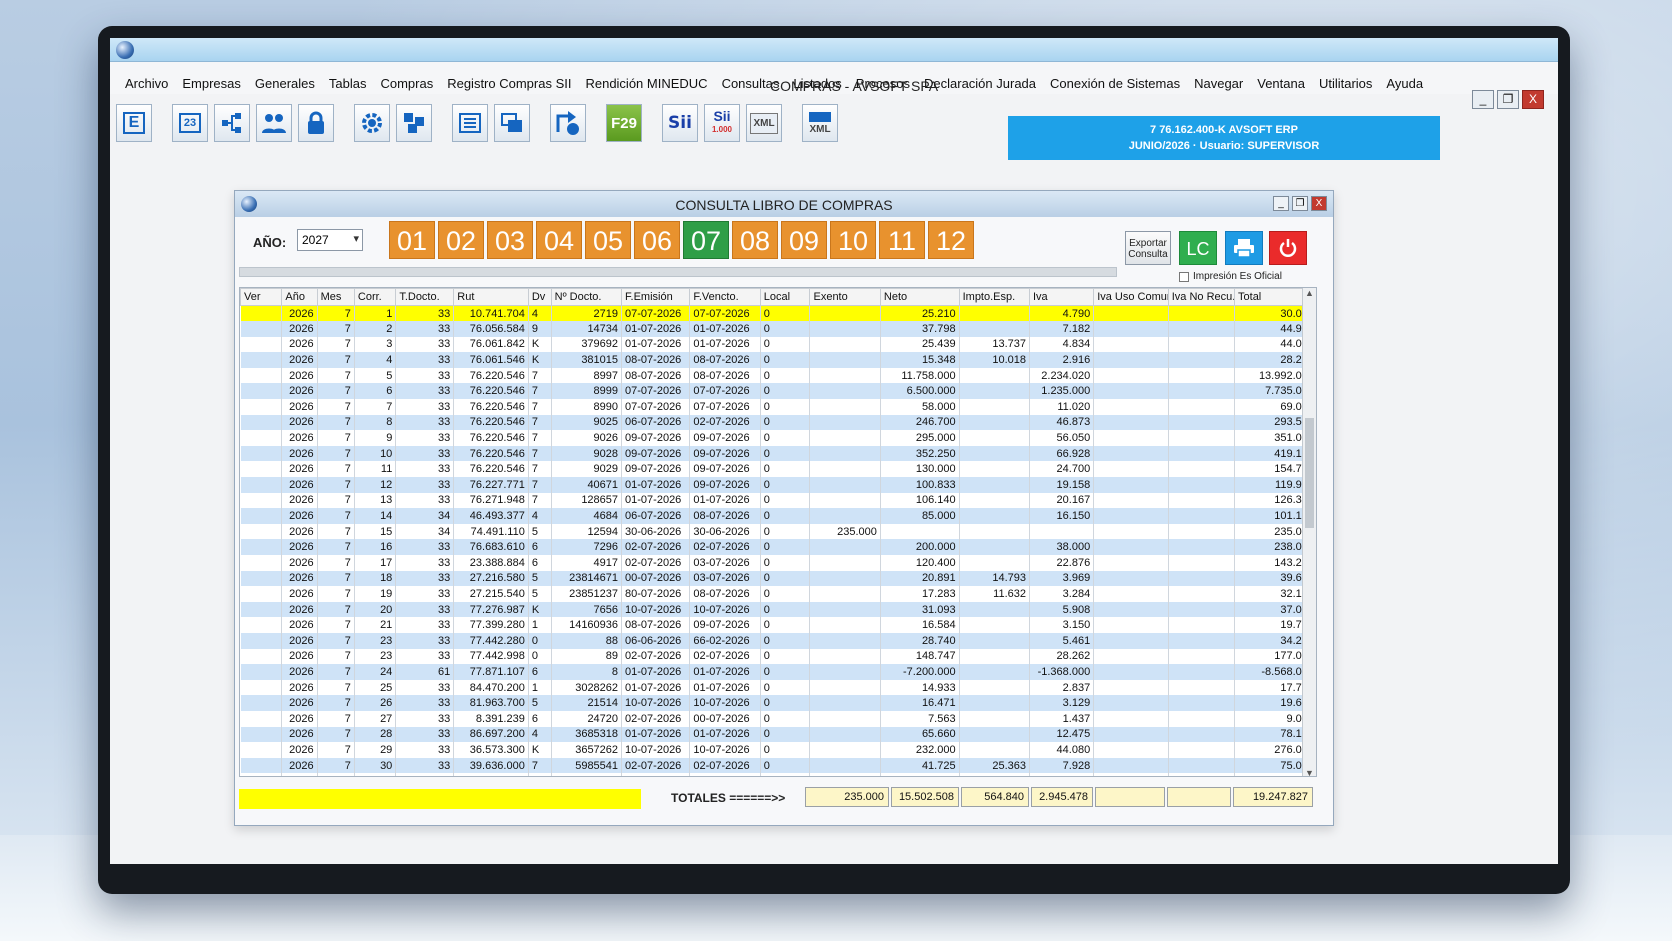 This screenshot has height=941, width=1672. I want to click on menu-item-14: Utilitarios, so click(1345, 83).